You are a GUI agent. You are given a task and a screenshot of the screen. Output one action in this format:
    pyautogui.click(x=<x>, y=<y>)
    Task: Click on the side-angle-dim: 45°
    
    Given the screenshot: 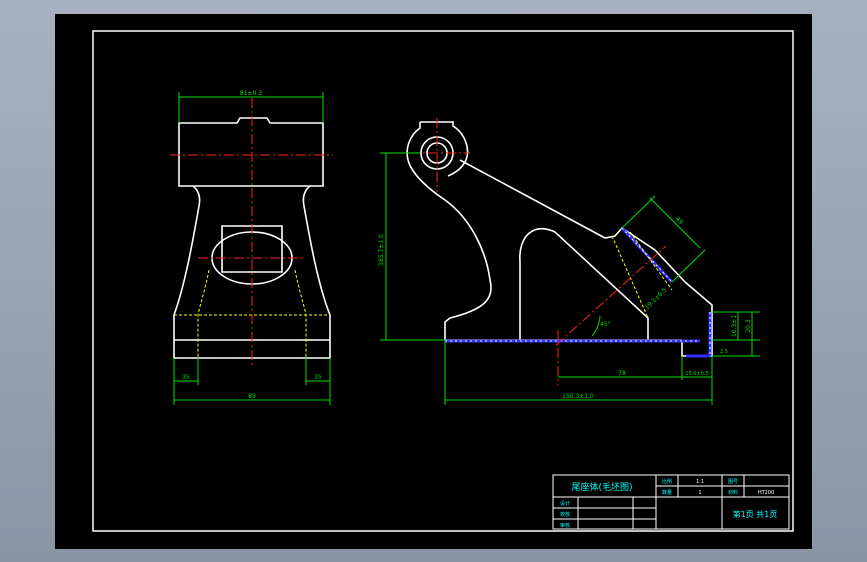 What is the action you would take?
    pyautogui.click(x=605, y=324)
    